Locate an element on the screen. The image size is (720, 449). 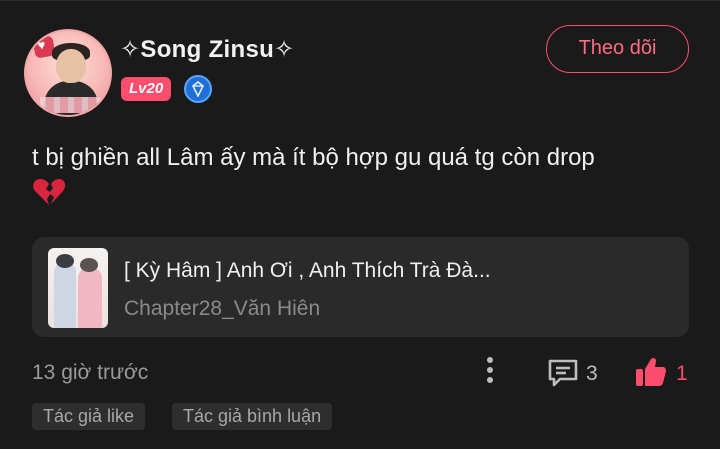
more-options-icon is located at coordinates (490, 371).